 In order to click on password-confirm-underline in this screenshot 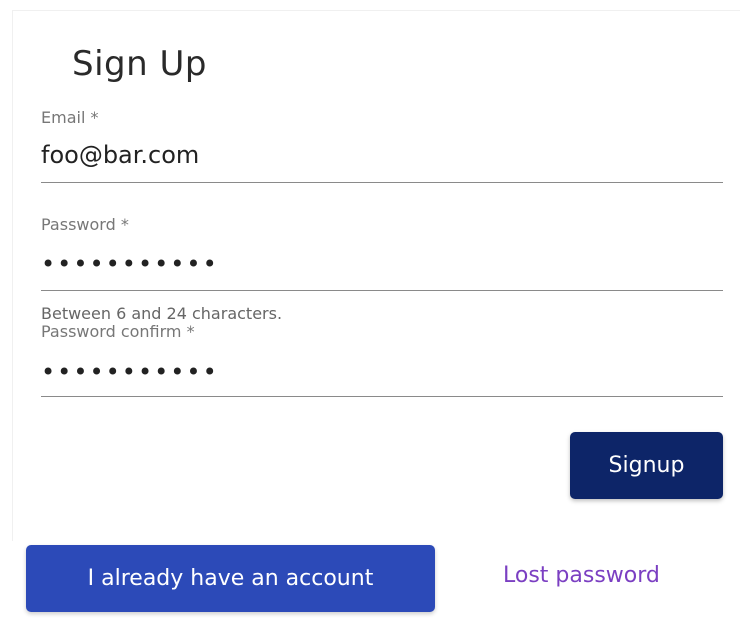, I will do `click(382, 396)`.